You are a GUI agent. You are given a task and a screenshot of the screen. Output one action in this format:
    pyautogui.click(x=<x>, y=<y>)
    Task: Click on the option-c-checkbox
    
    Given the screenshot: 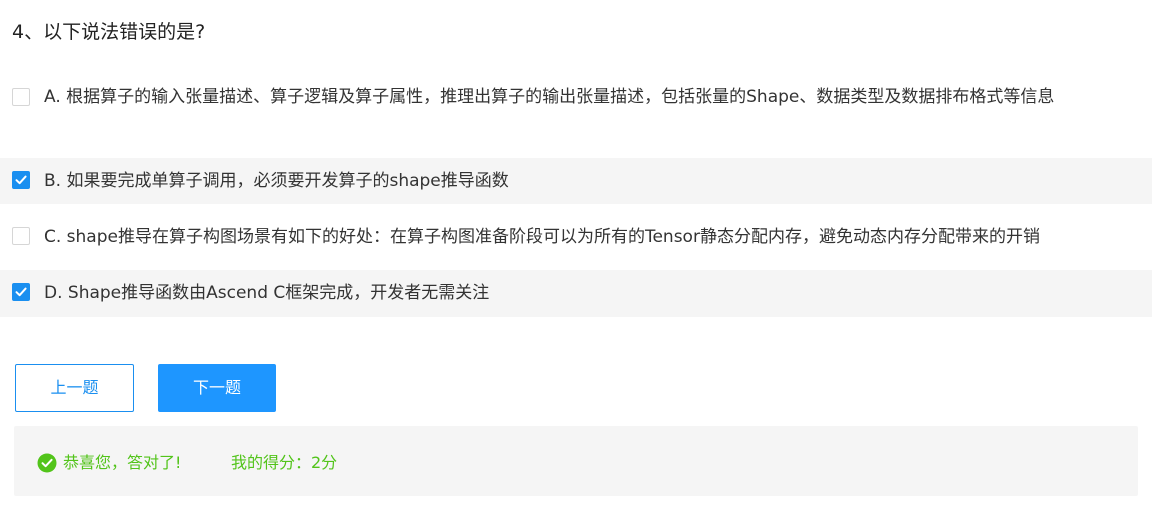 What is the action you would take?
    pyautogui.click(x=21, y=236)
    